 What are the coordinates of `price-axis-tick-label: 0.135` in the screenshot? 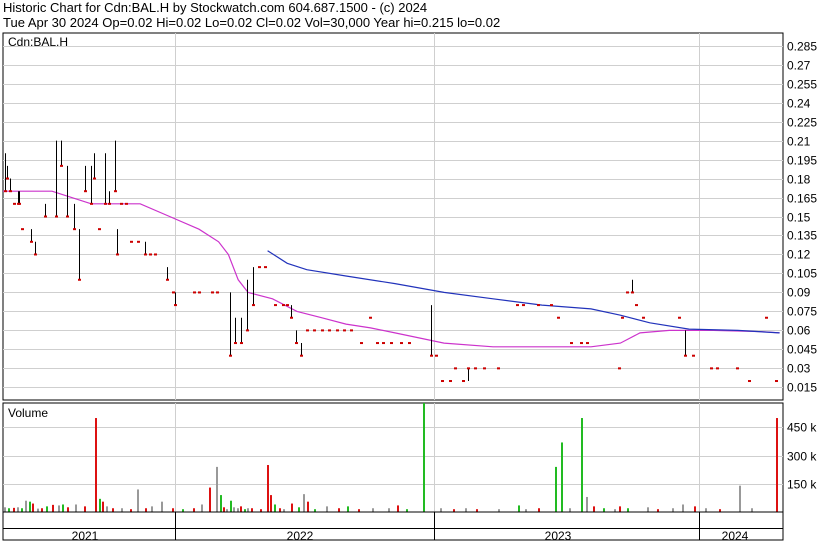 It's located at (802, 236).